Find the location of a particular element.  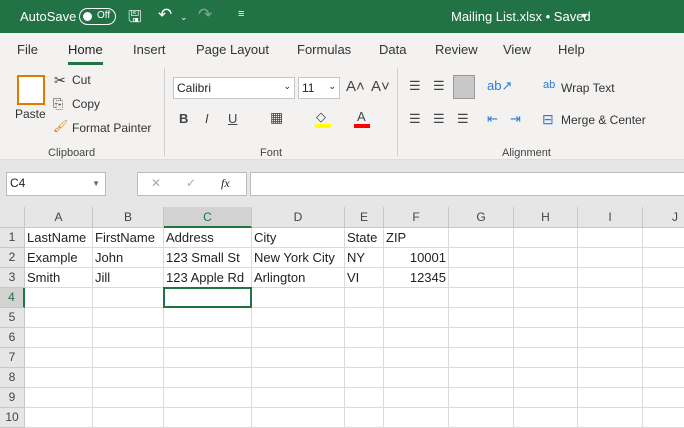

cell-B1: FirstName is located at coordinates (128, 238).